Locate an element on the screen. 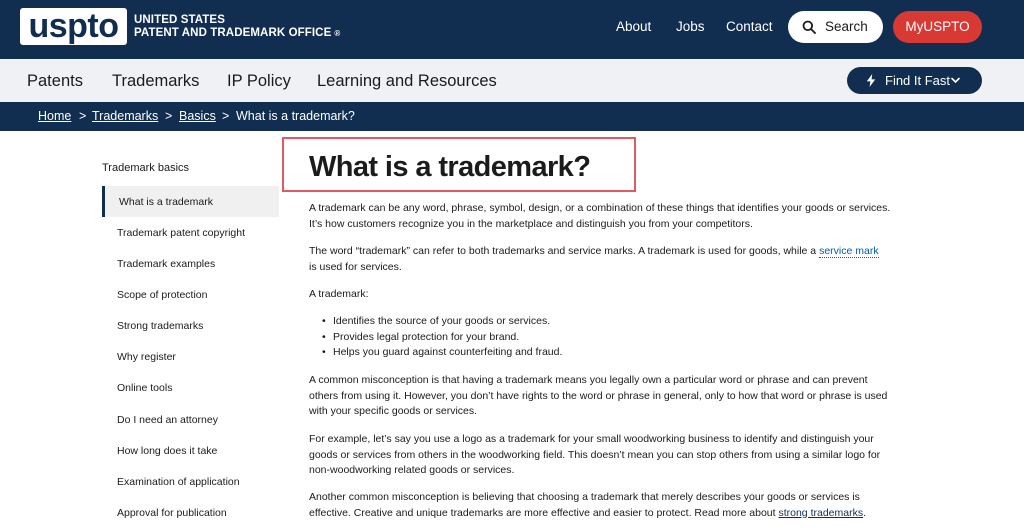 The width and height of the screenshot is (1024, 529). sidebar-item-how-long: How long does it take is located at coordinates (167, 451).